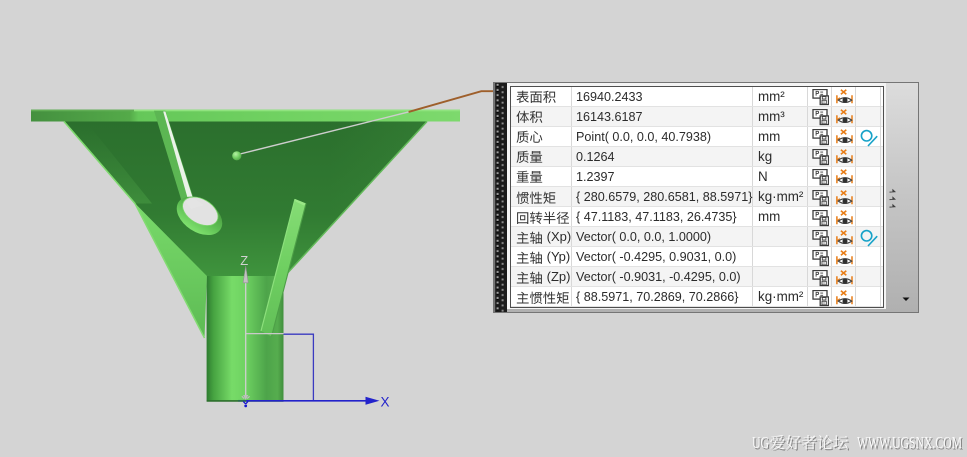 Image resolution: width=967 pixels, height=457 pixels. I want to click on svg-text: Z, so click(244, 260).